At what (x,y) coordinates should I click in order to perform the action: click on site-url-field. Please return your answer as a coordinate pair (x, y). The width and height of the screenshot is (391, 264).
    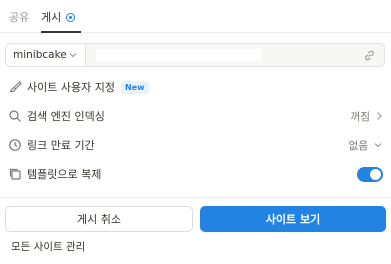
    Looking at the image, I should click on (178, 55).